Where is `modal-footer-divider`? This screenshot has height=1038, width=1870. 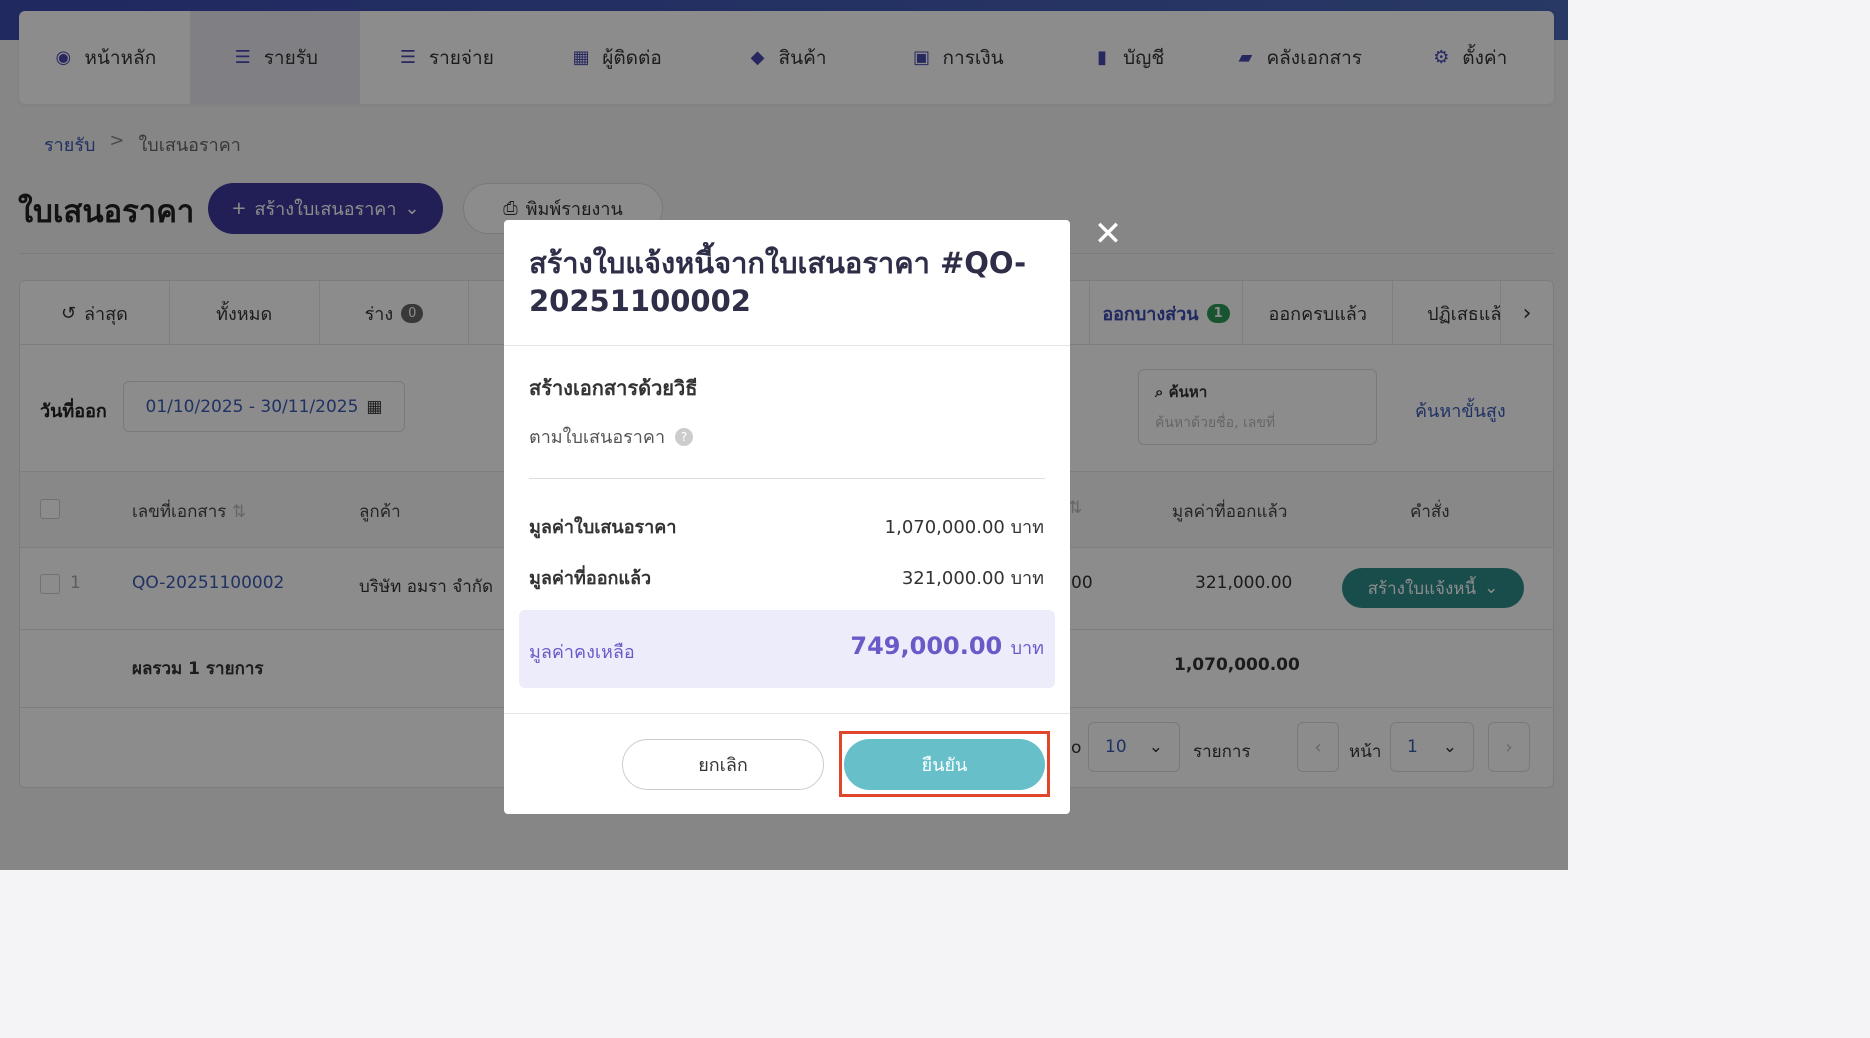 modal-footer-divider is located at coordinates (787, 713).